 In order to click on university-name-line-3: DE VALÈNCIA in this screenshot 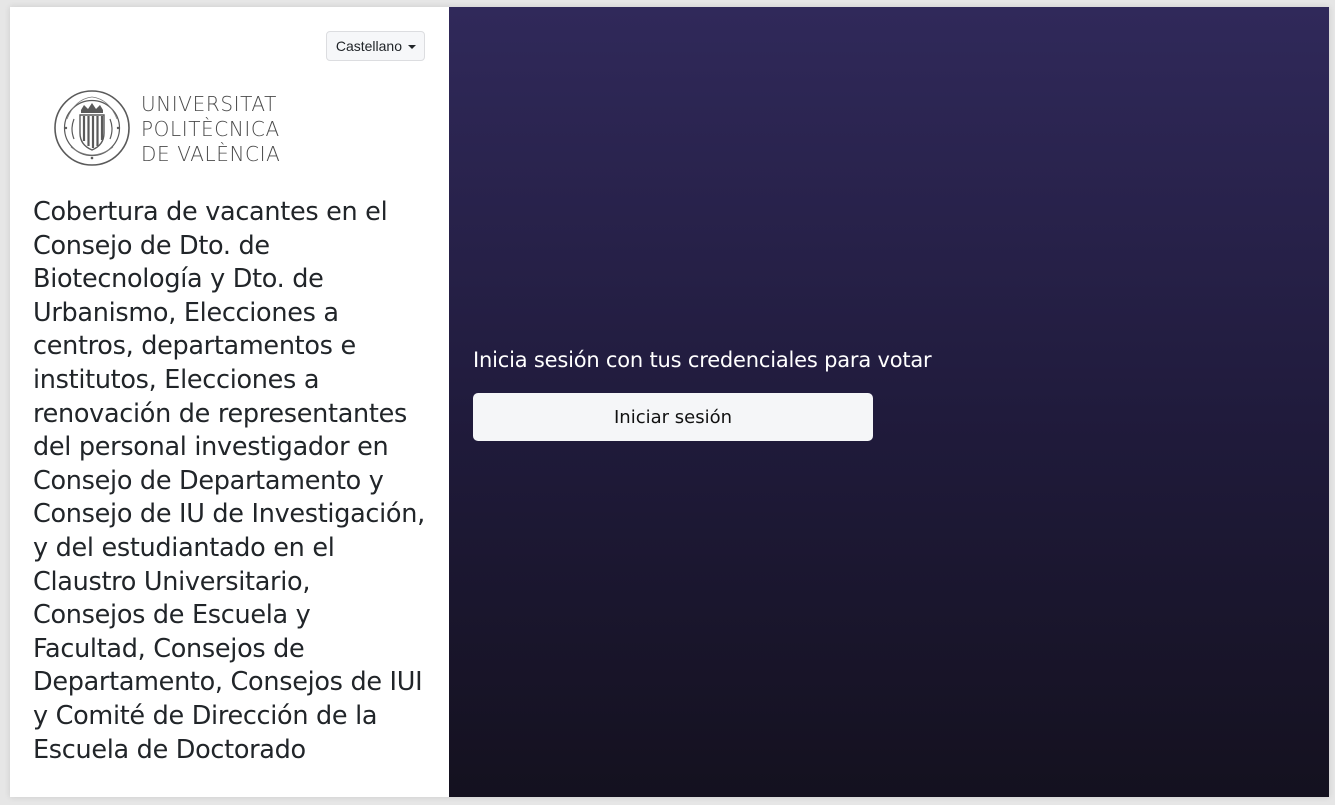, I will do `click(211, 153)`.